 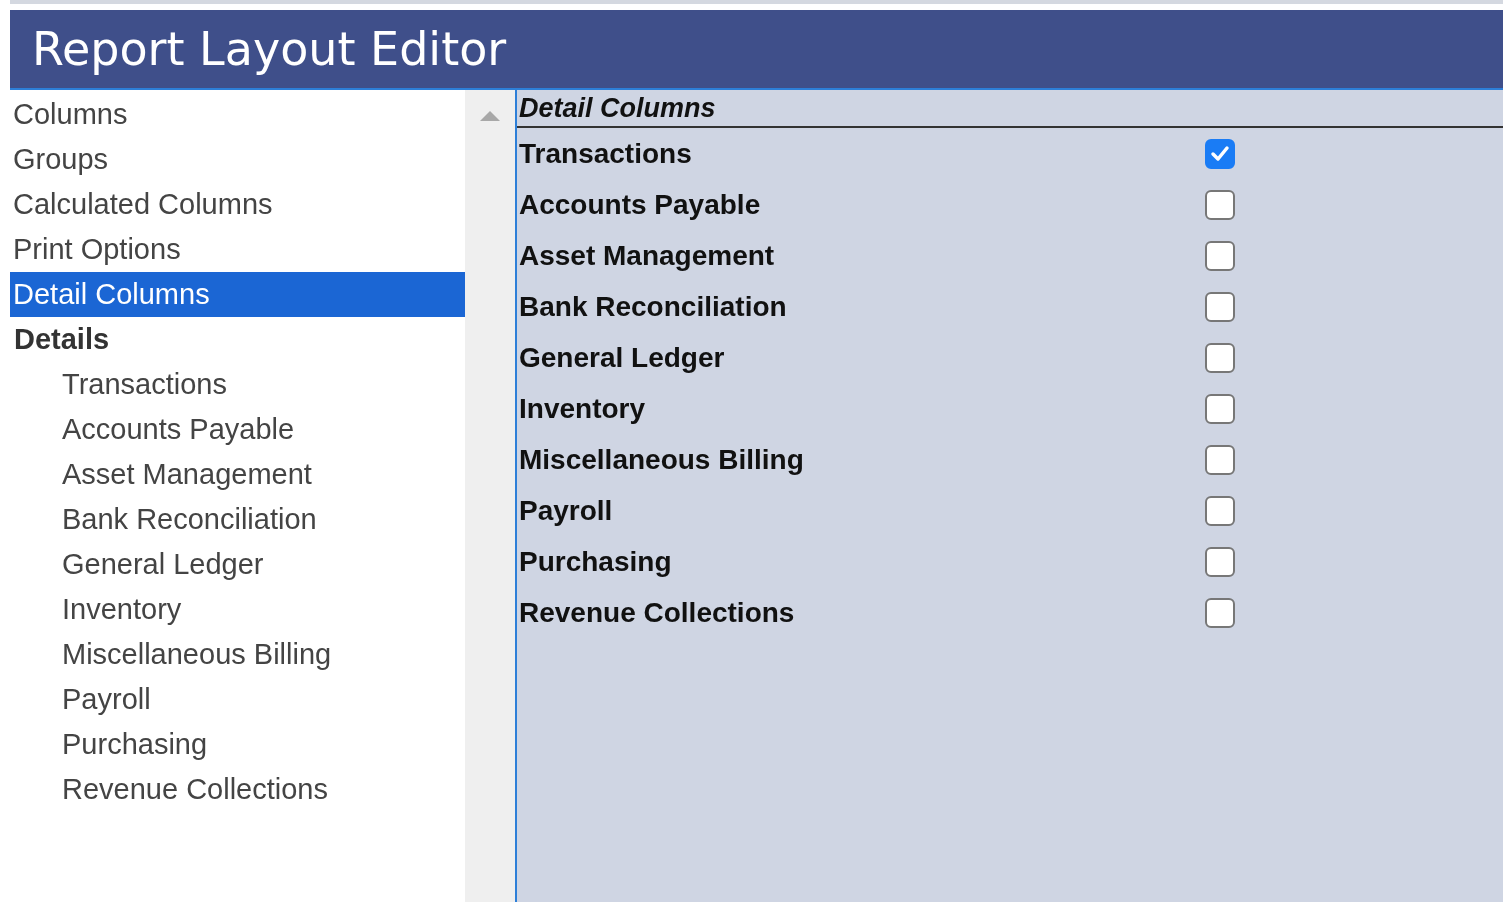 I want to click on tree-item: Bank Reconciliation, so click(x=237, y=519).